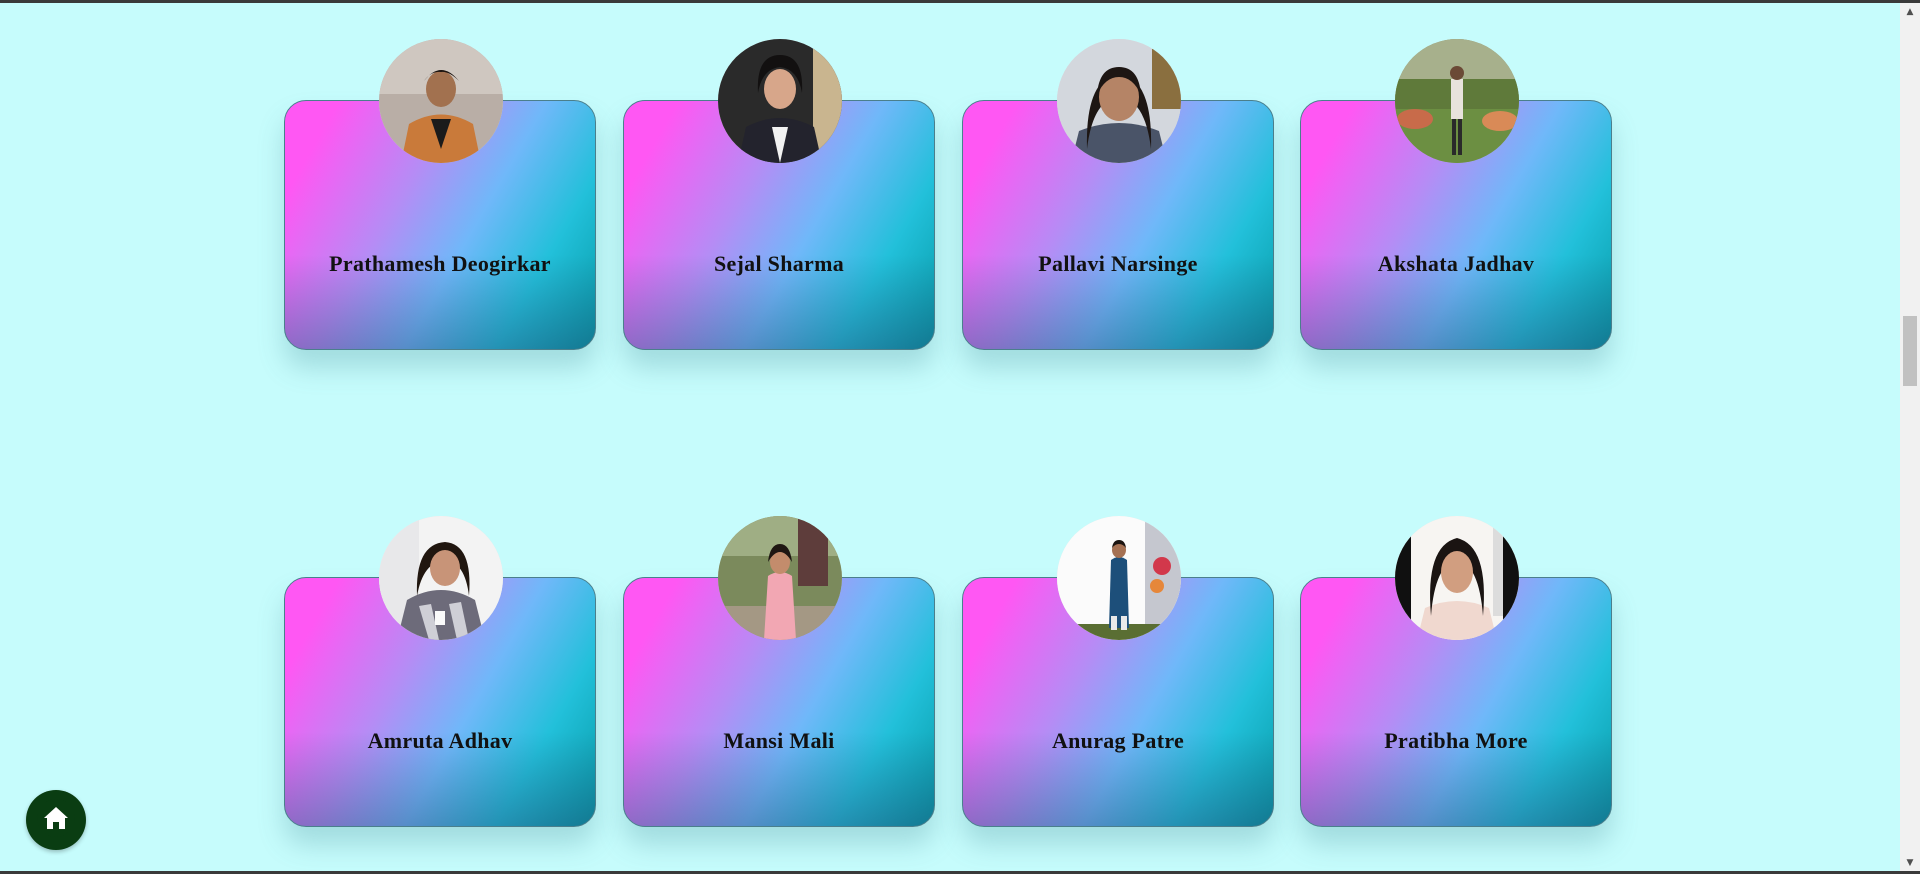  I want to click on member-name: Anurag Patre, so click(1118, 740).